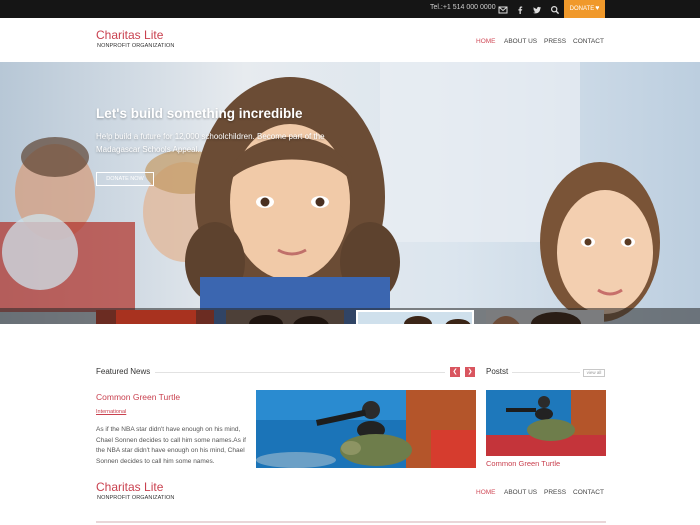  What do you see at coordinates (199, 113) in the screenshot?
I see `hero-title: Let's build something incredible` at bounding box center [199, 113].